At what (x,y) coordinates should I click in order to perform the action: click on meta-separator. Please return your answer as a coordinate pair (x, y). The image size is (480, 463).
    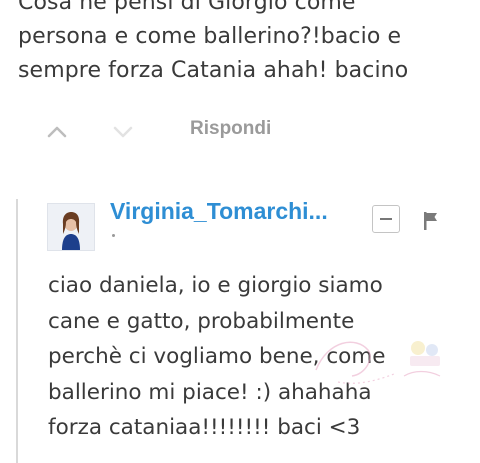
    Looking at the image, I should click on (113, 235).